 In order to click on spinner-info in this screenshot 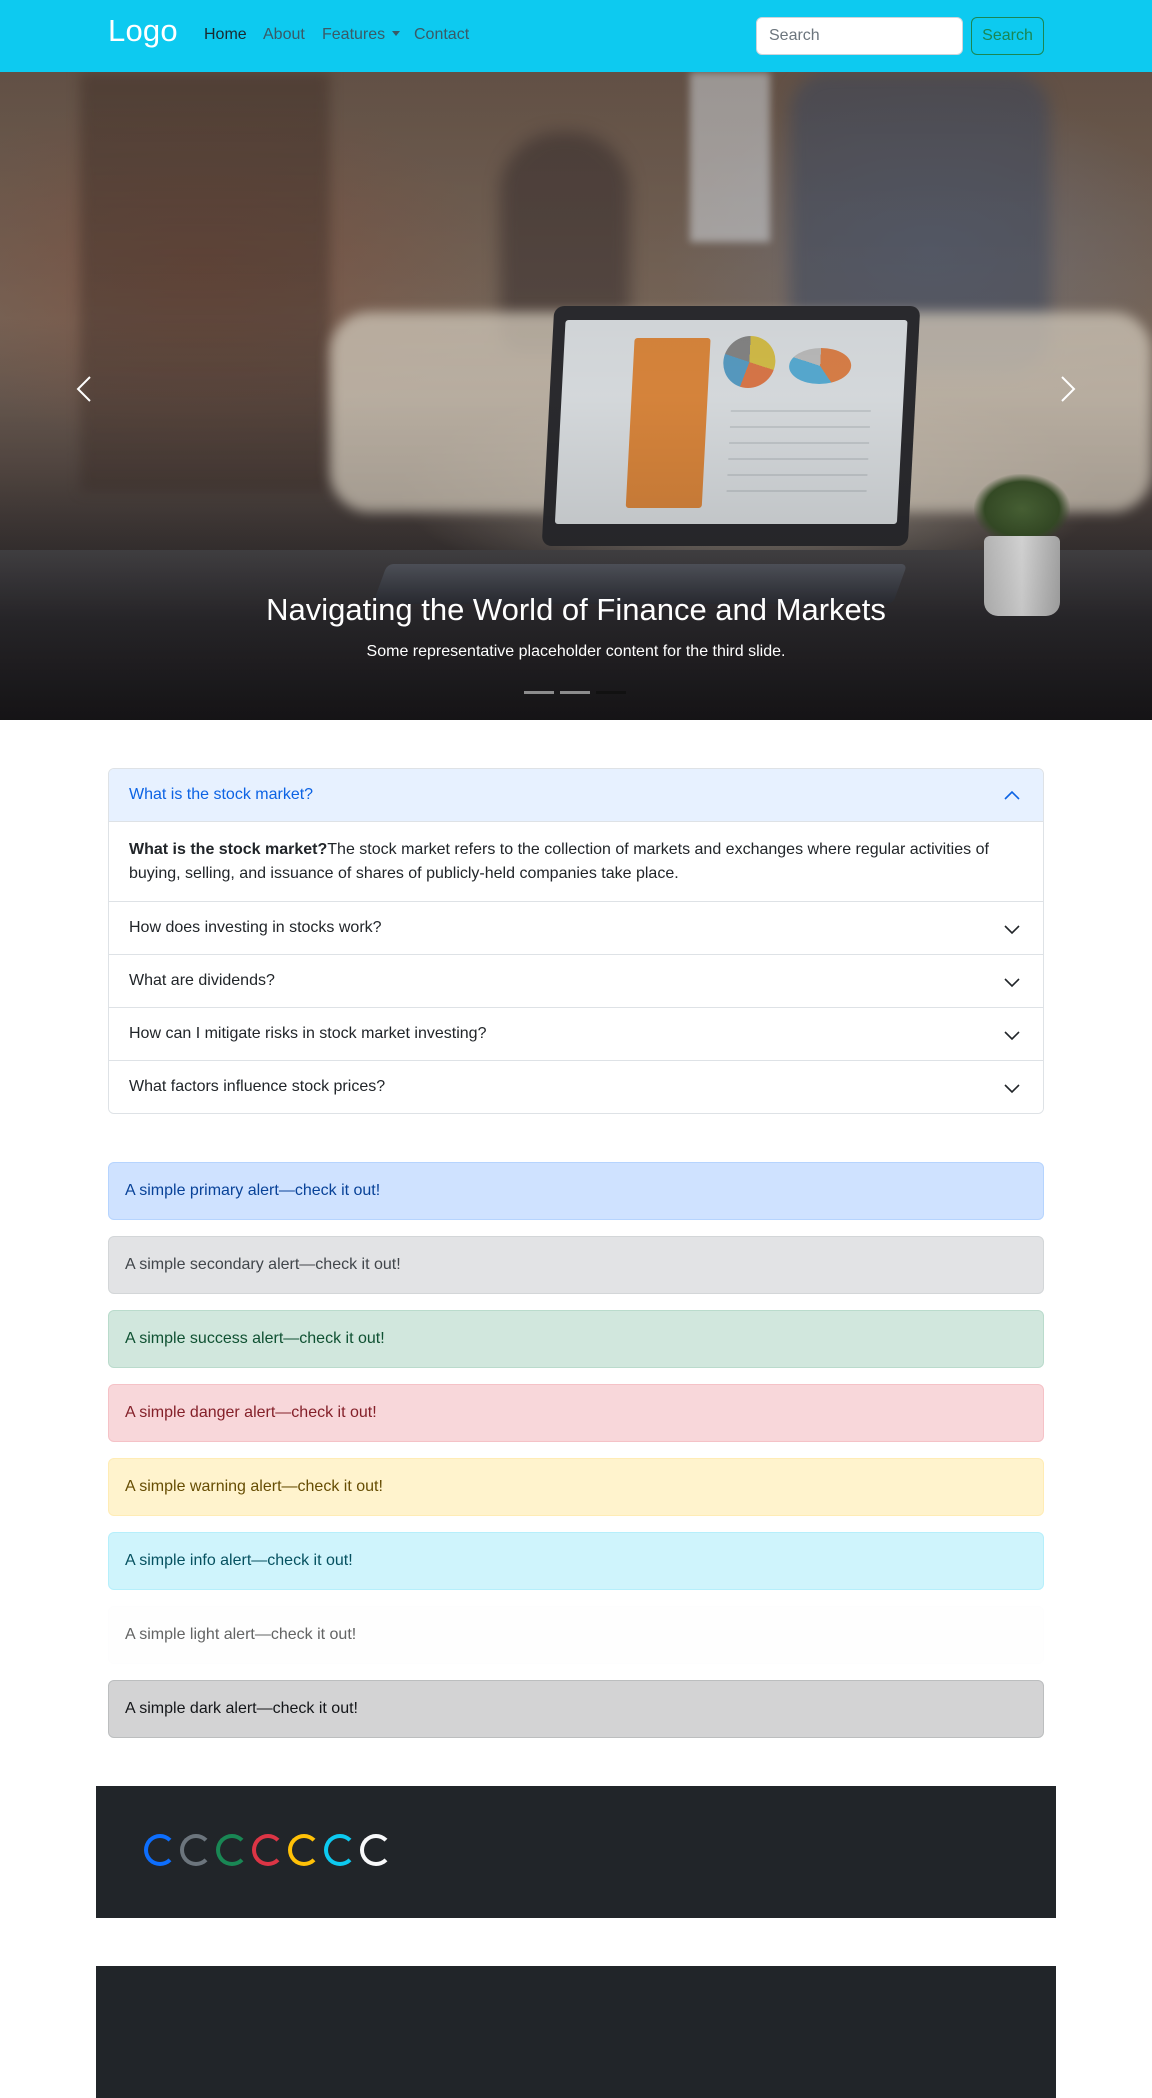, I will do `click(340, 1850)`.